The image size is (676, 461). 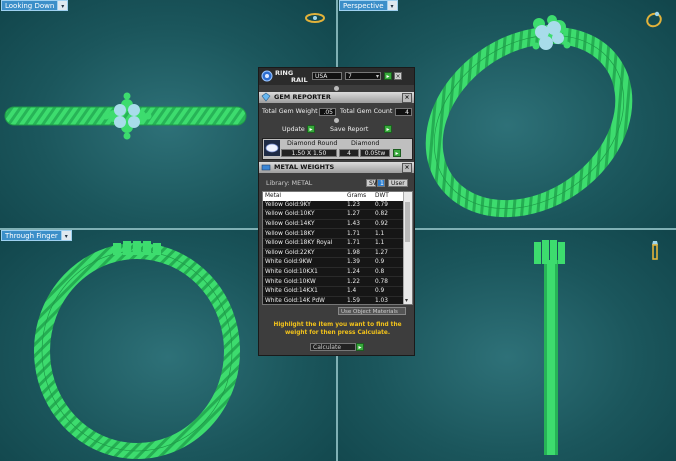 I want to click on table-row: Yellow Gold:22KY 1.98 1.27, so click(x=333, y=253).